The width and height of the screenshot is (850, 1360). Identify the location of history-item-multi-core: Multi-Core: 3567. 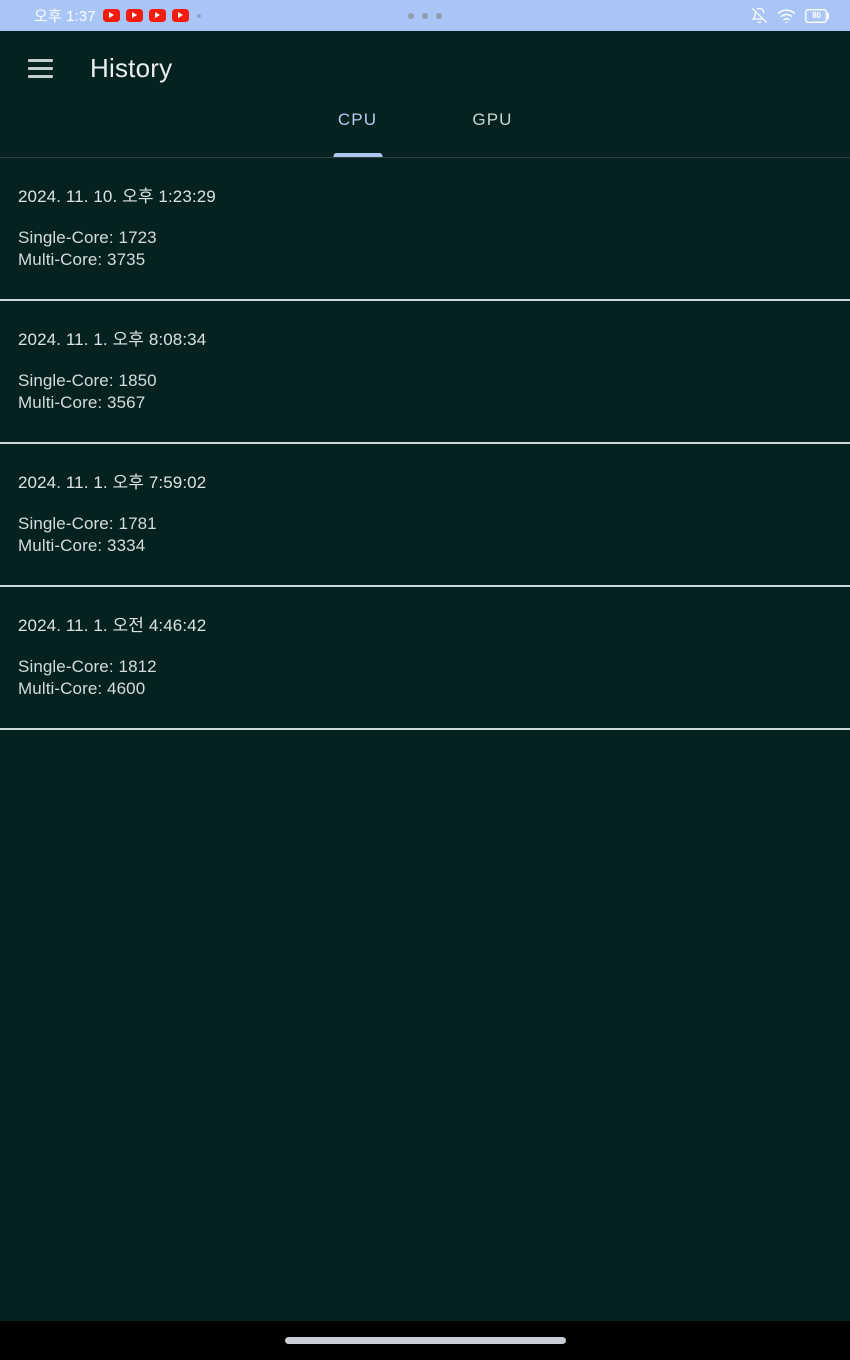
(82, 403).